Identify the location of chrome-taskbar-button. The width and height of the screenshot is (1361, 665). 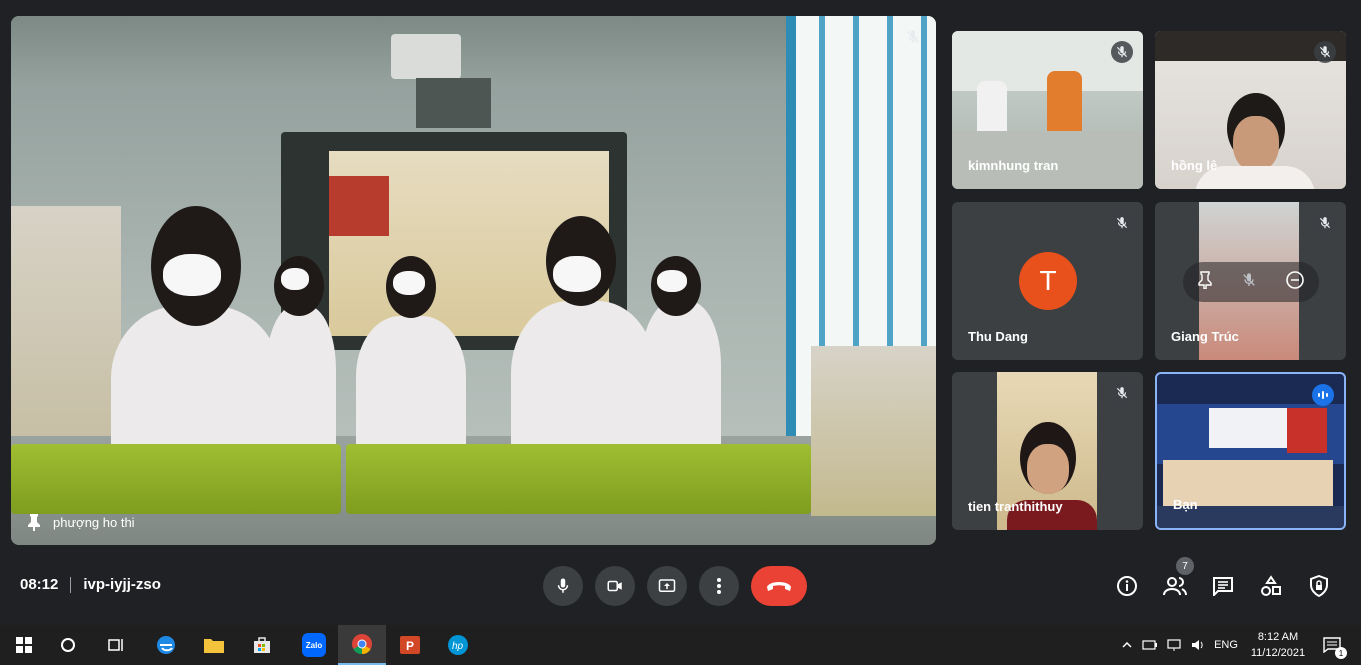
(362, 645).